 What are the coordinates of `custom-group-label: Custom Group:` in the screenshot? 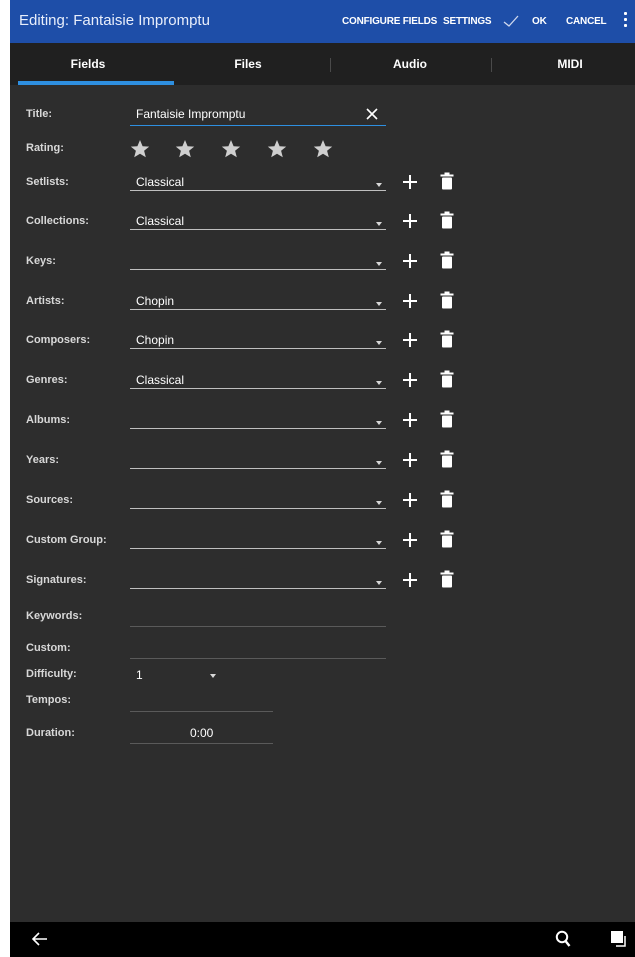 It's located at (66, 540).